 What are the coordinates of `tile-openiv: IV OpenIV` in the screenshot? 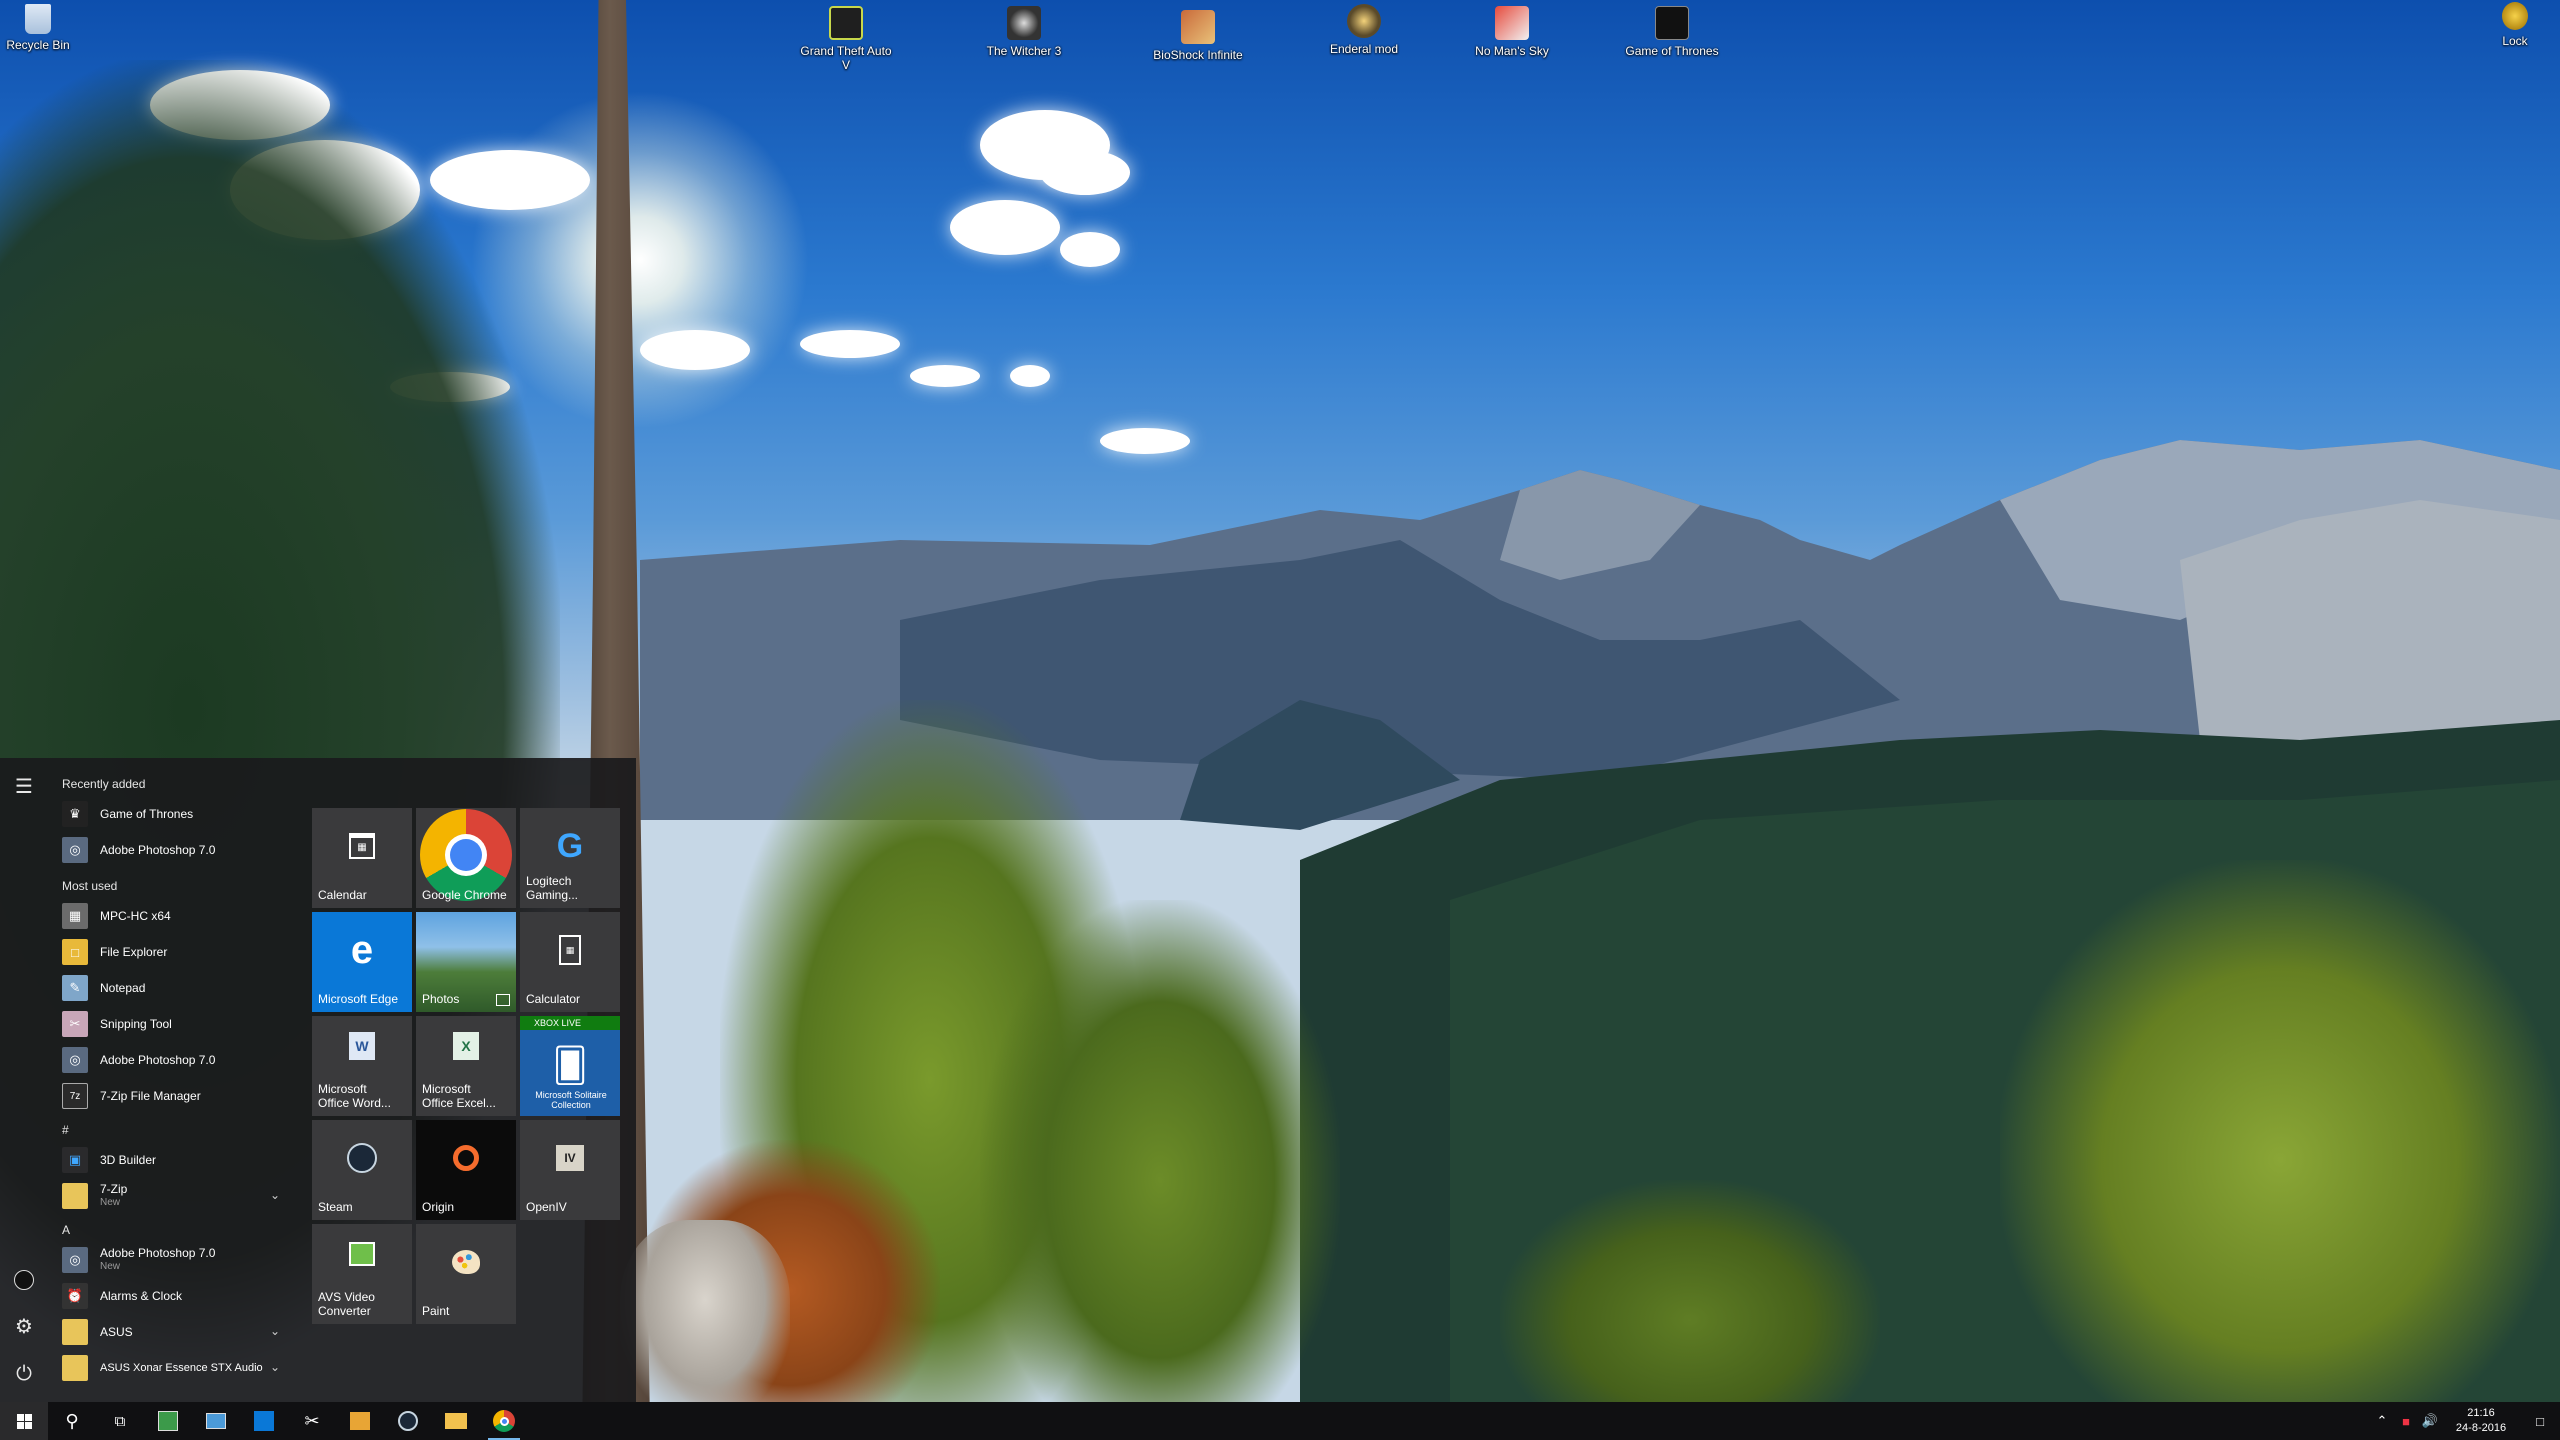 It's located at (570, 1170).